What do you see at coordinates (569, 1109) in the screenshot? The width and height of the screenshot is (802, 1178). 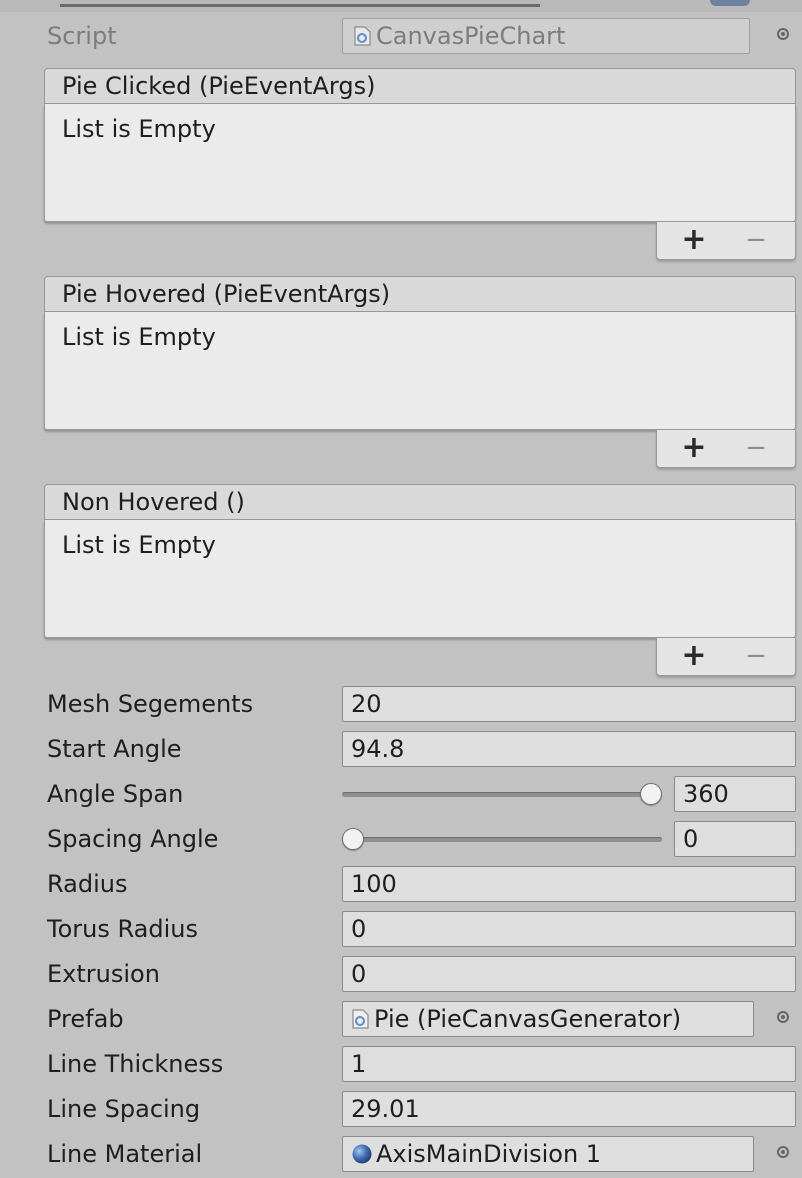 I see `line-spacing-input: 29.01` at bounding box center [569, 1109].